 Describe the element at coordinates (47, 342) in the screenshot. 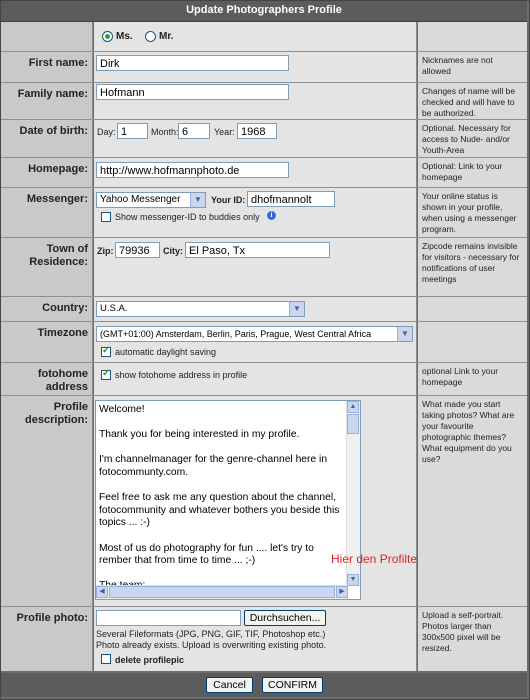

I see `timezone-label: Timezone` at that location.